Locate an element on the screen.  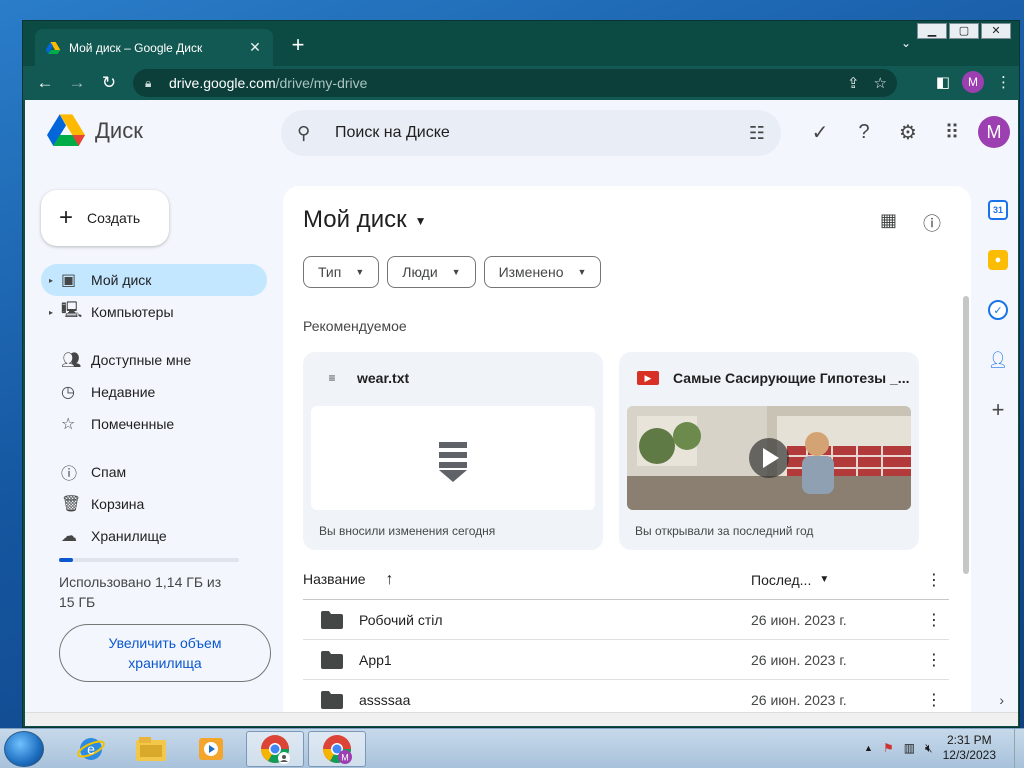
internet-explorer-icon: e is located at coordinates (91, 749).